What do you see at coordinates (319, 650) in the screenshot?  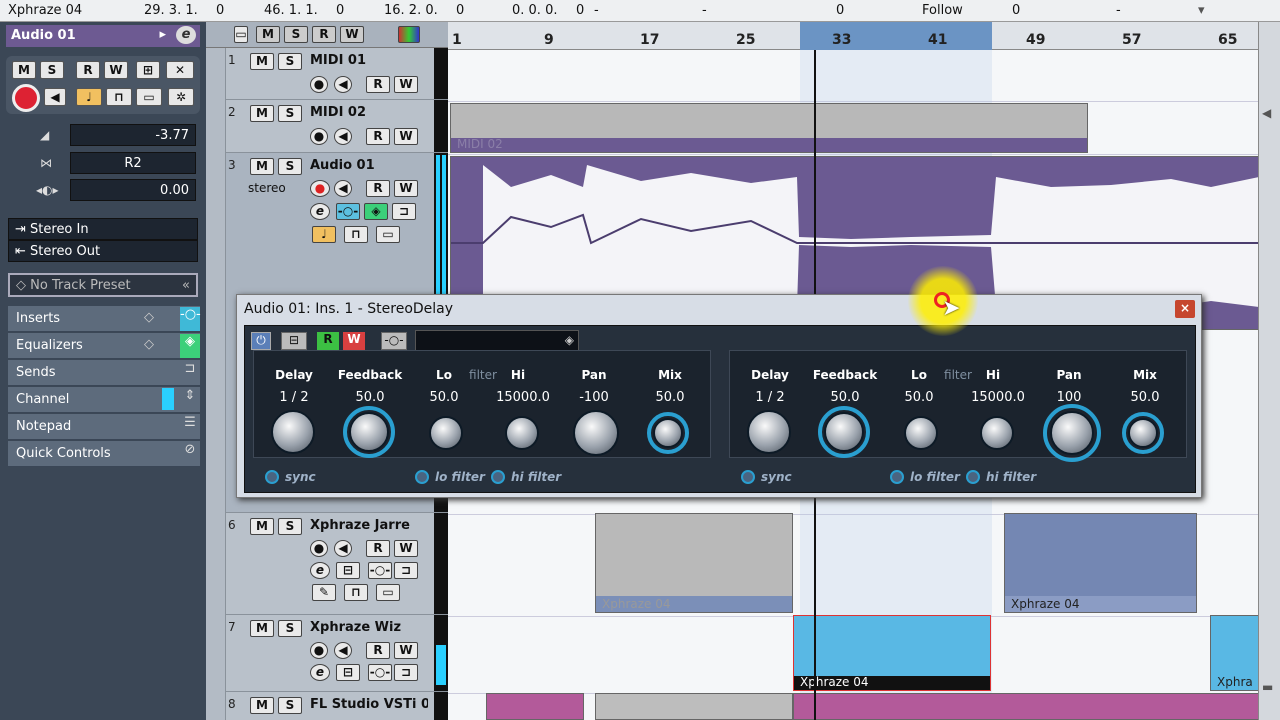 I see `record-icon: ●` at bounding box center [319, 650].